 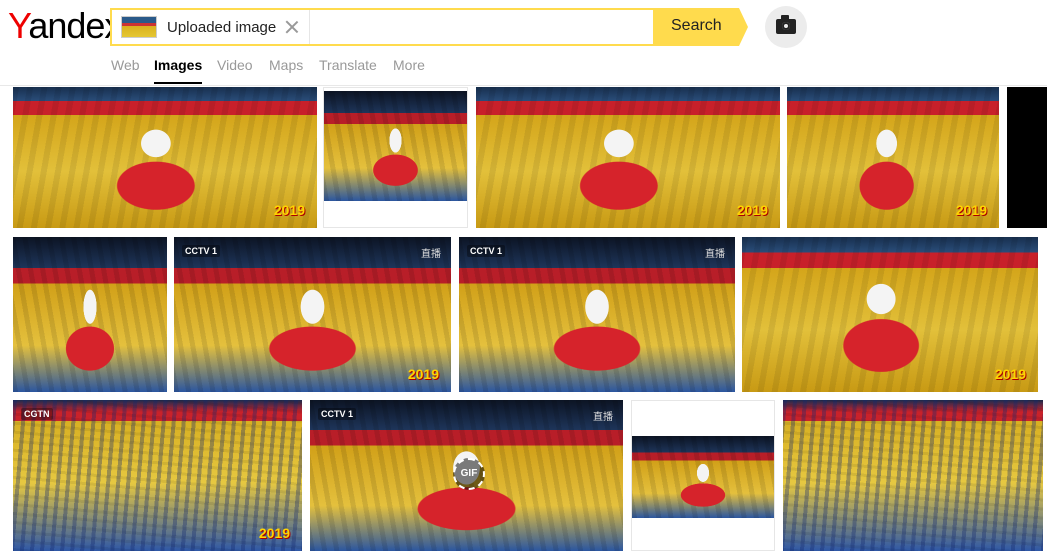 I want to click on uploaded-image-label: Uploaded image, so click(x=222, y=27).